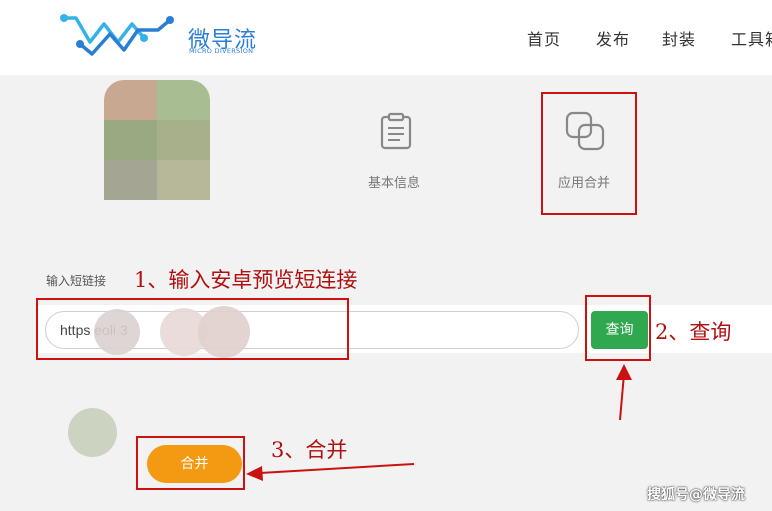 This screenshot has height=511, width=772. I want to click on annotation-step2: 2、查询, so click(693, 332).